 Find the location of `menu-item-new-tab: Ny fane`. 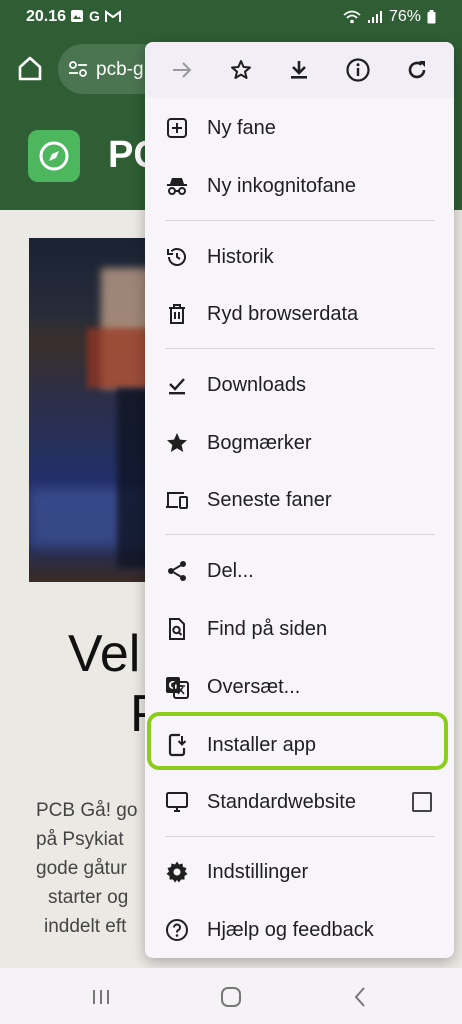

menu-item-new-tab: Ny fane is located at coordinates (299, 128).